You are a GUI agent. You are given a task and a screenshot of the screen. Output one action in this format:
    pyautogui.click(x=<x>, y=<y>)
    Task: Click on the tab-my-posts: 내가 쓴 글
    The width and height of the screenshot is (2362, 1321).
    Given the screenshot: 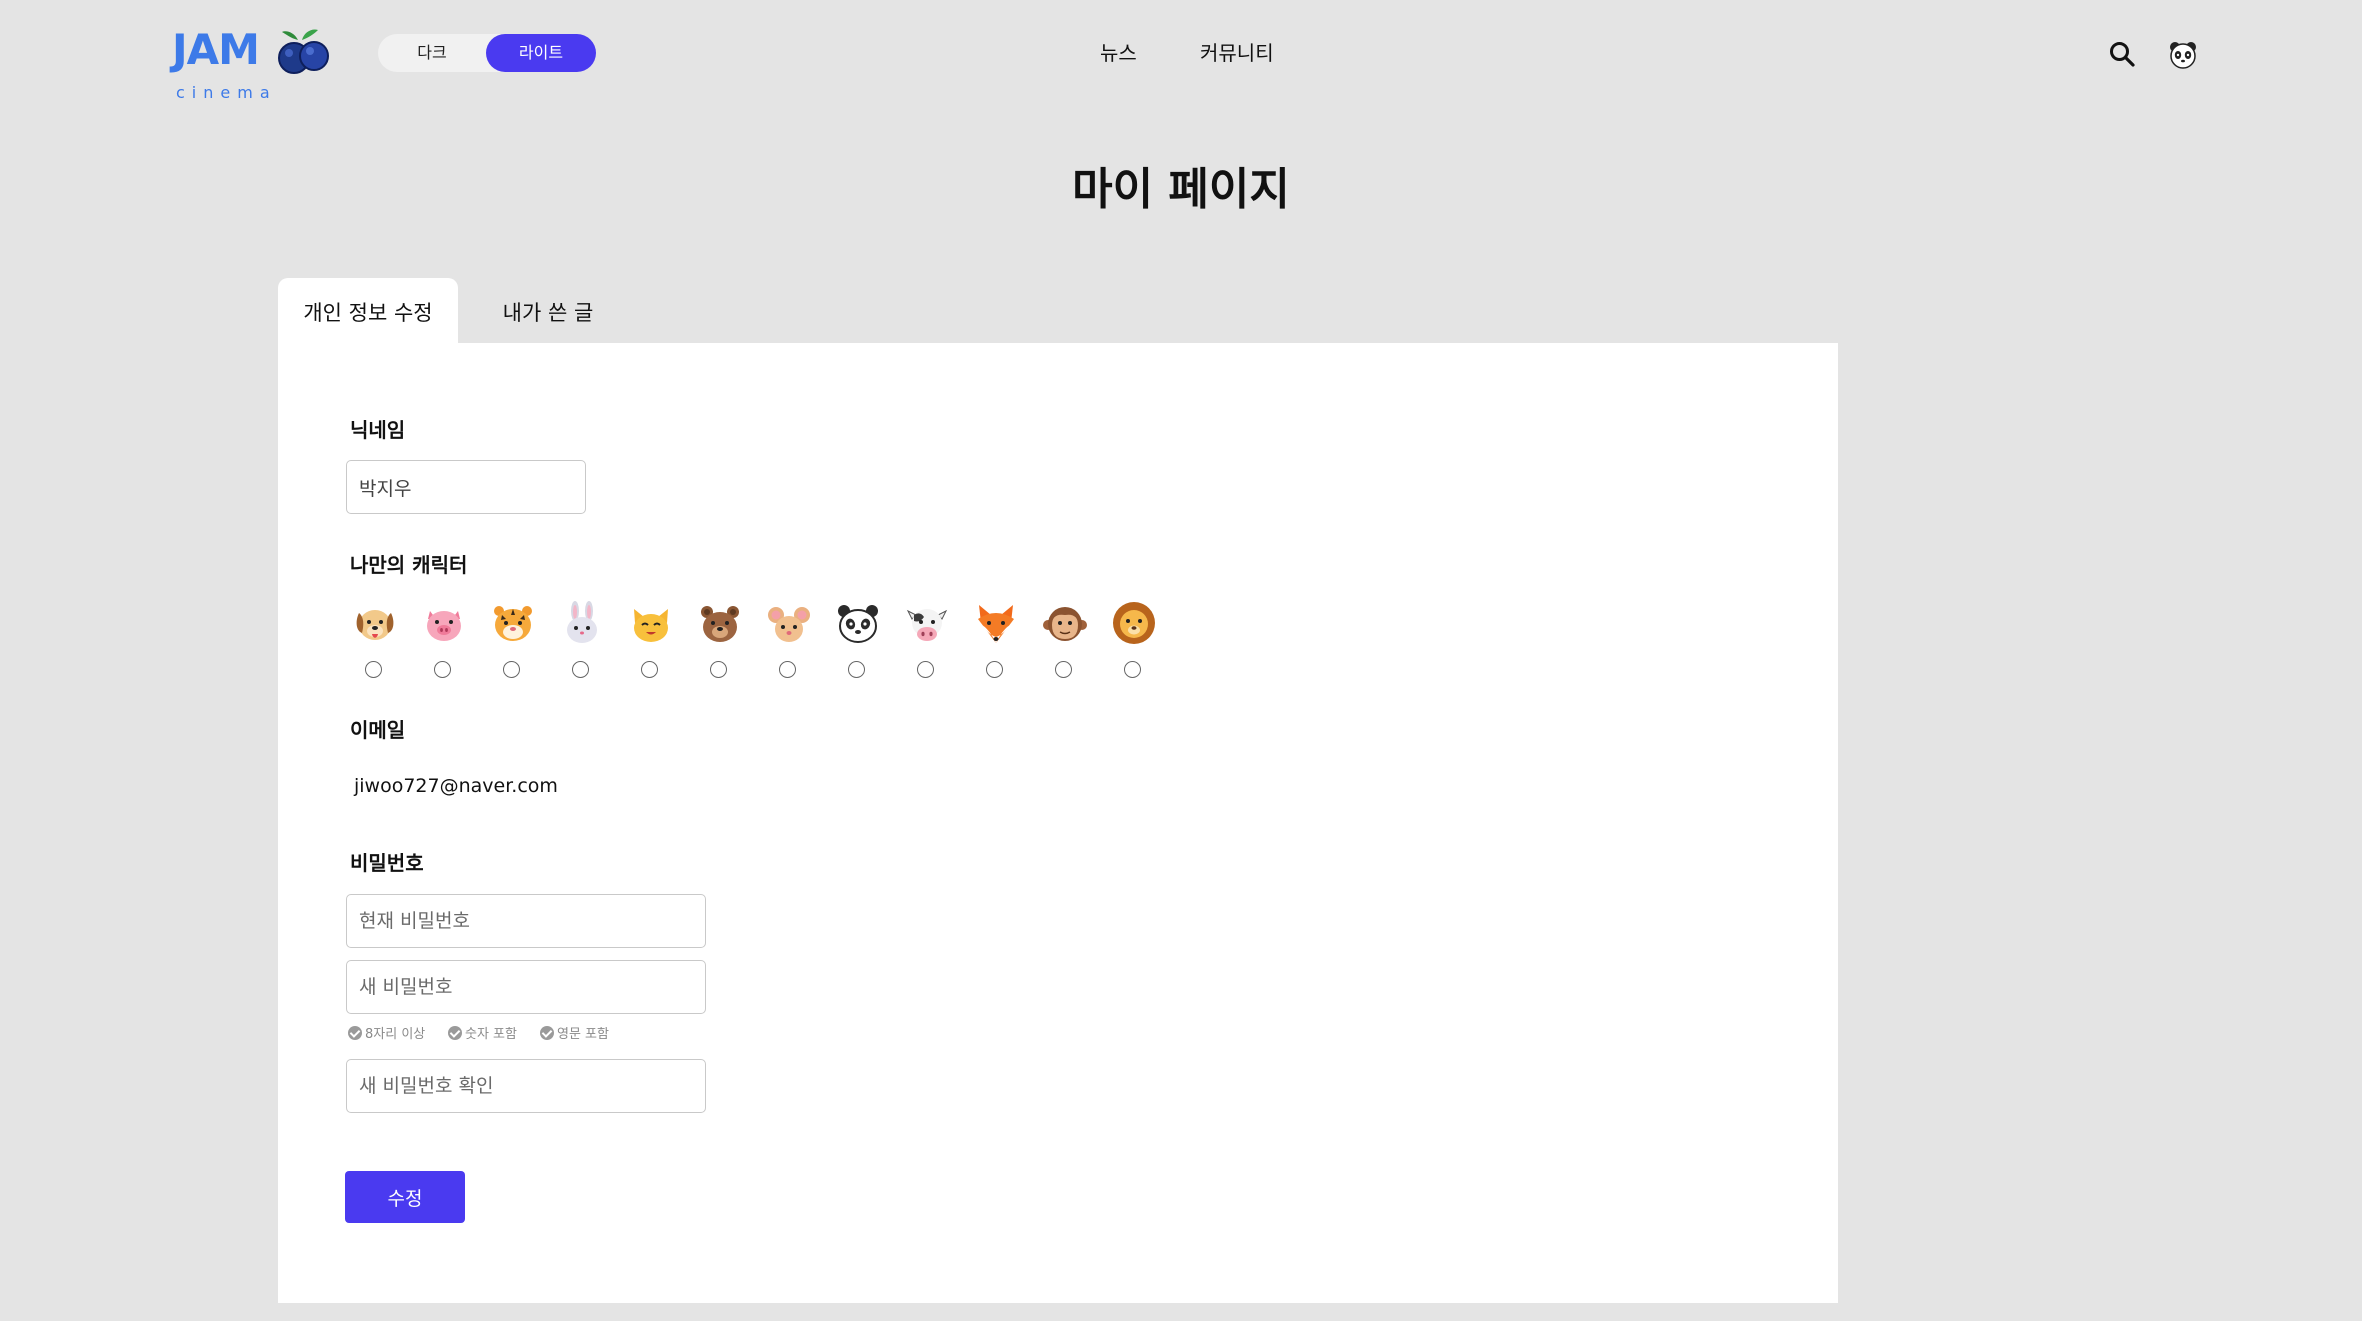 What is the action you would take?
    pyautogui.click(x=548, y=311)
    